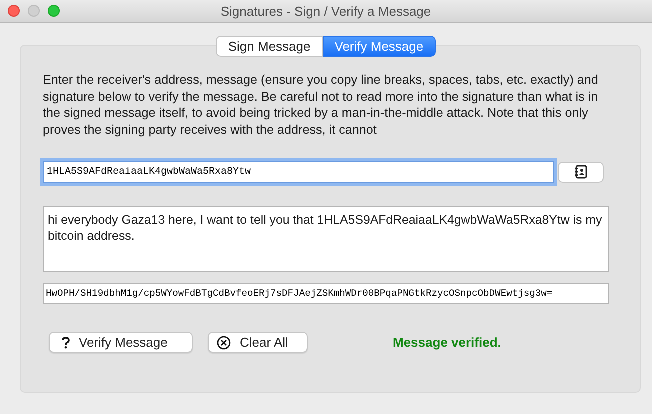 The image size is (652, 414). What do you see at coordinates (66, 342) in the screenshot?
I see `question-icon` at bounding box center [66, 342].